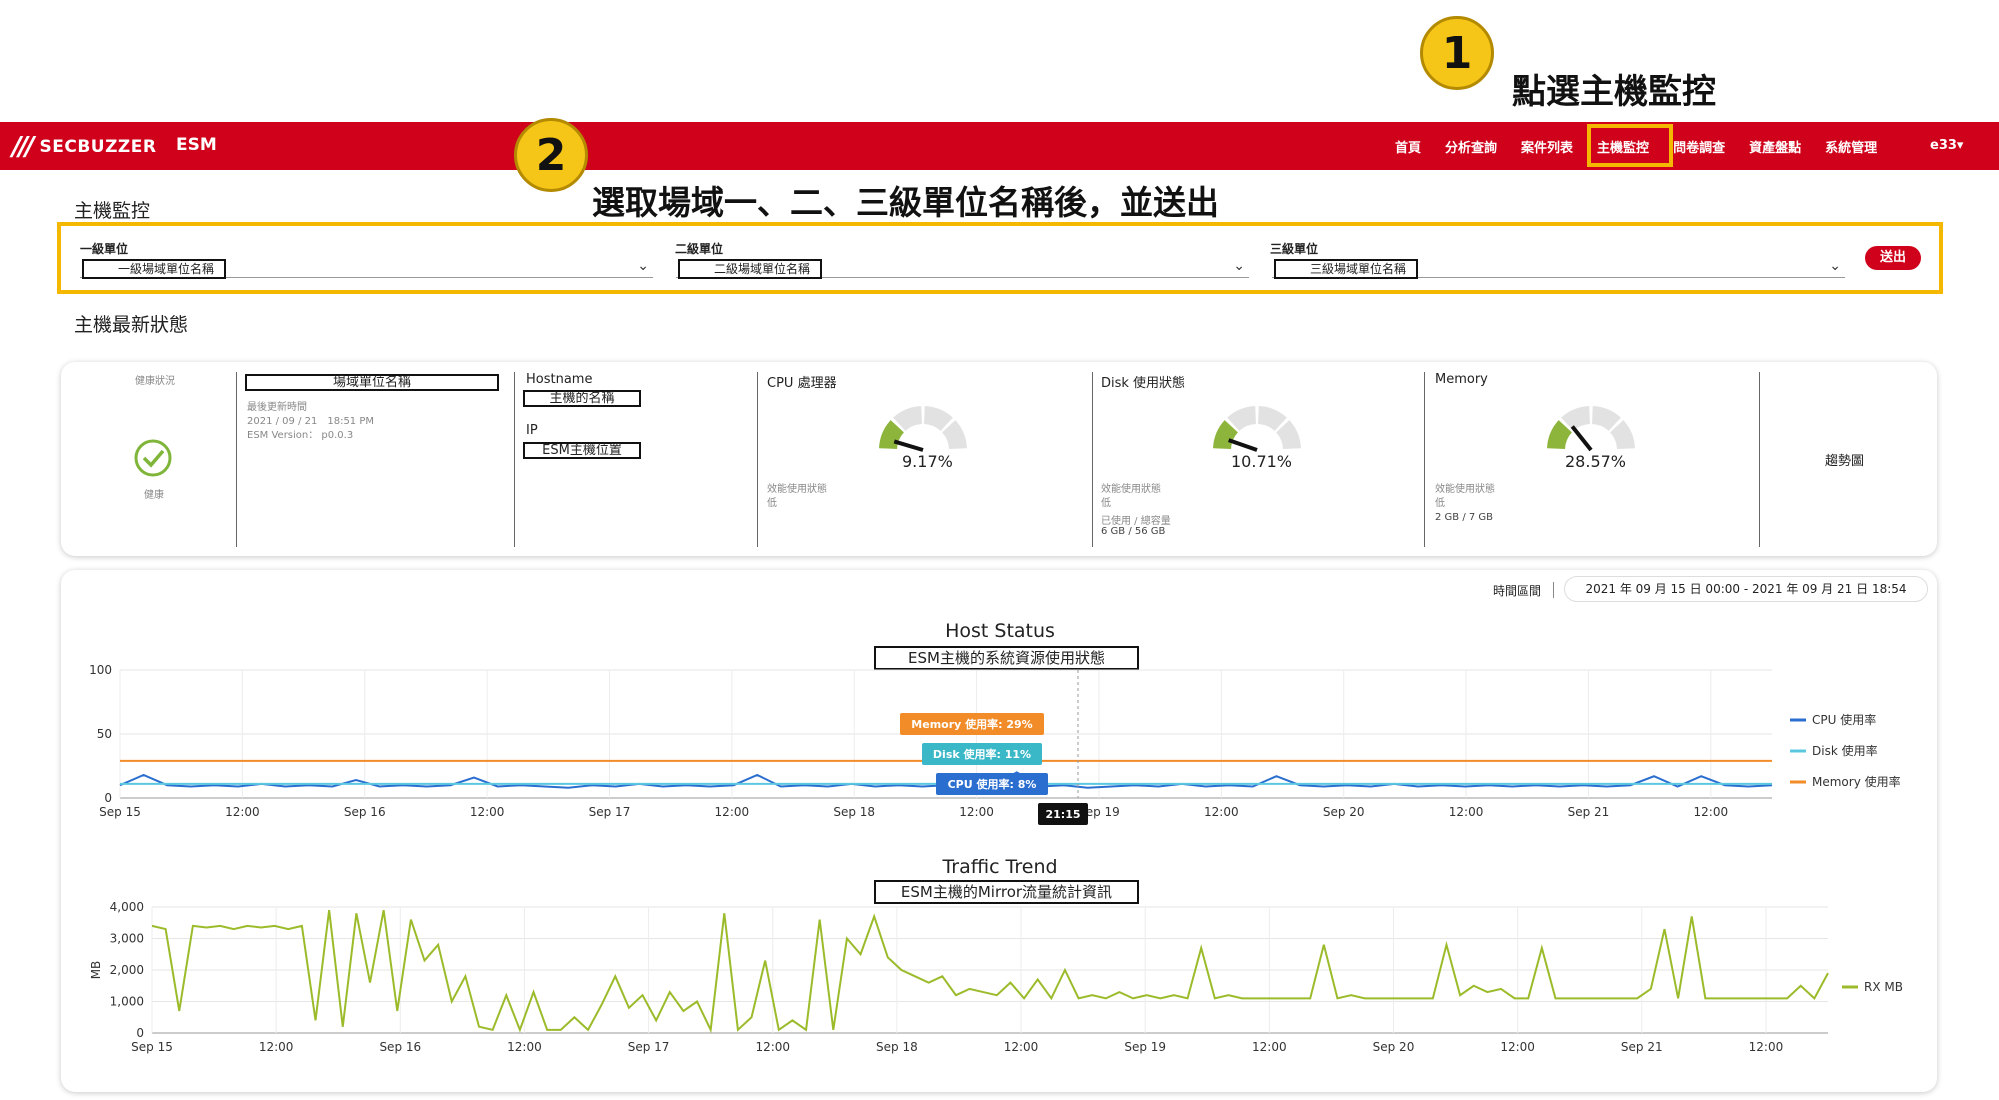 The width and height of the screenshot is (1999, 1100). I want to click on last-update-value: 2021 / 09 / 21 18:51 PM, so click(311, 421).